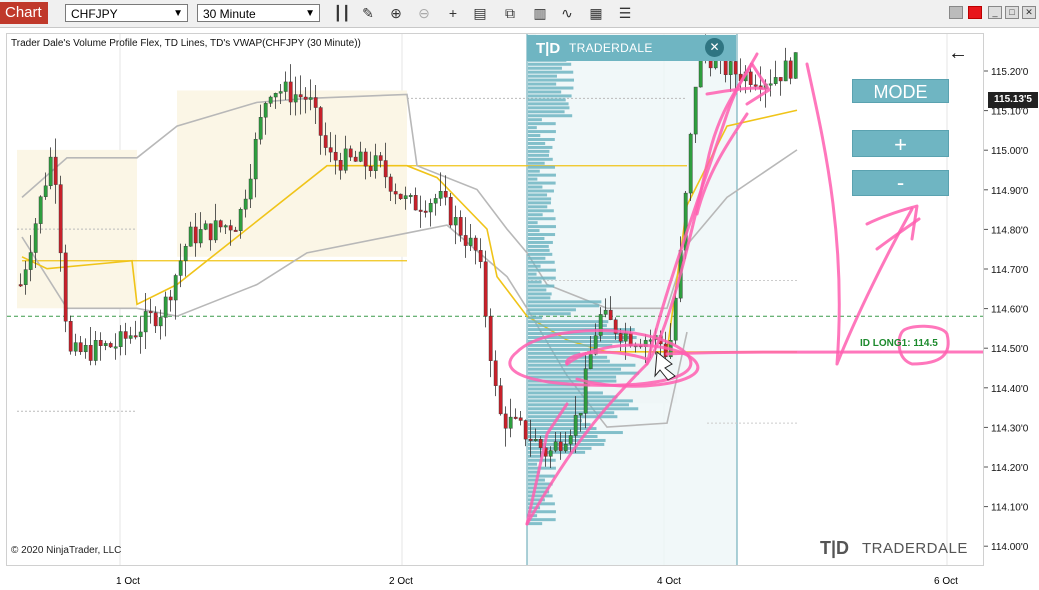 The height and width of the screenshot is (590, 1039). I want to click on zoom-out-icon: ⊖, so click(424, 13).